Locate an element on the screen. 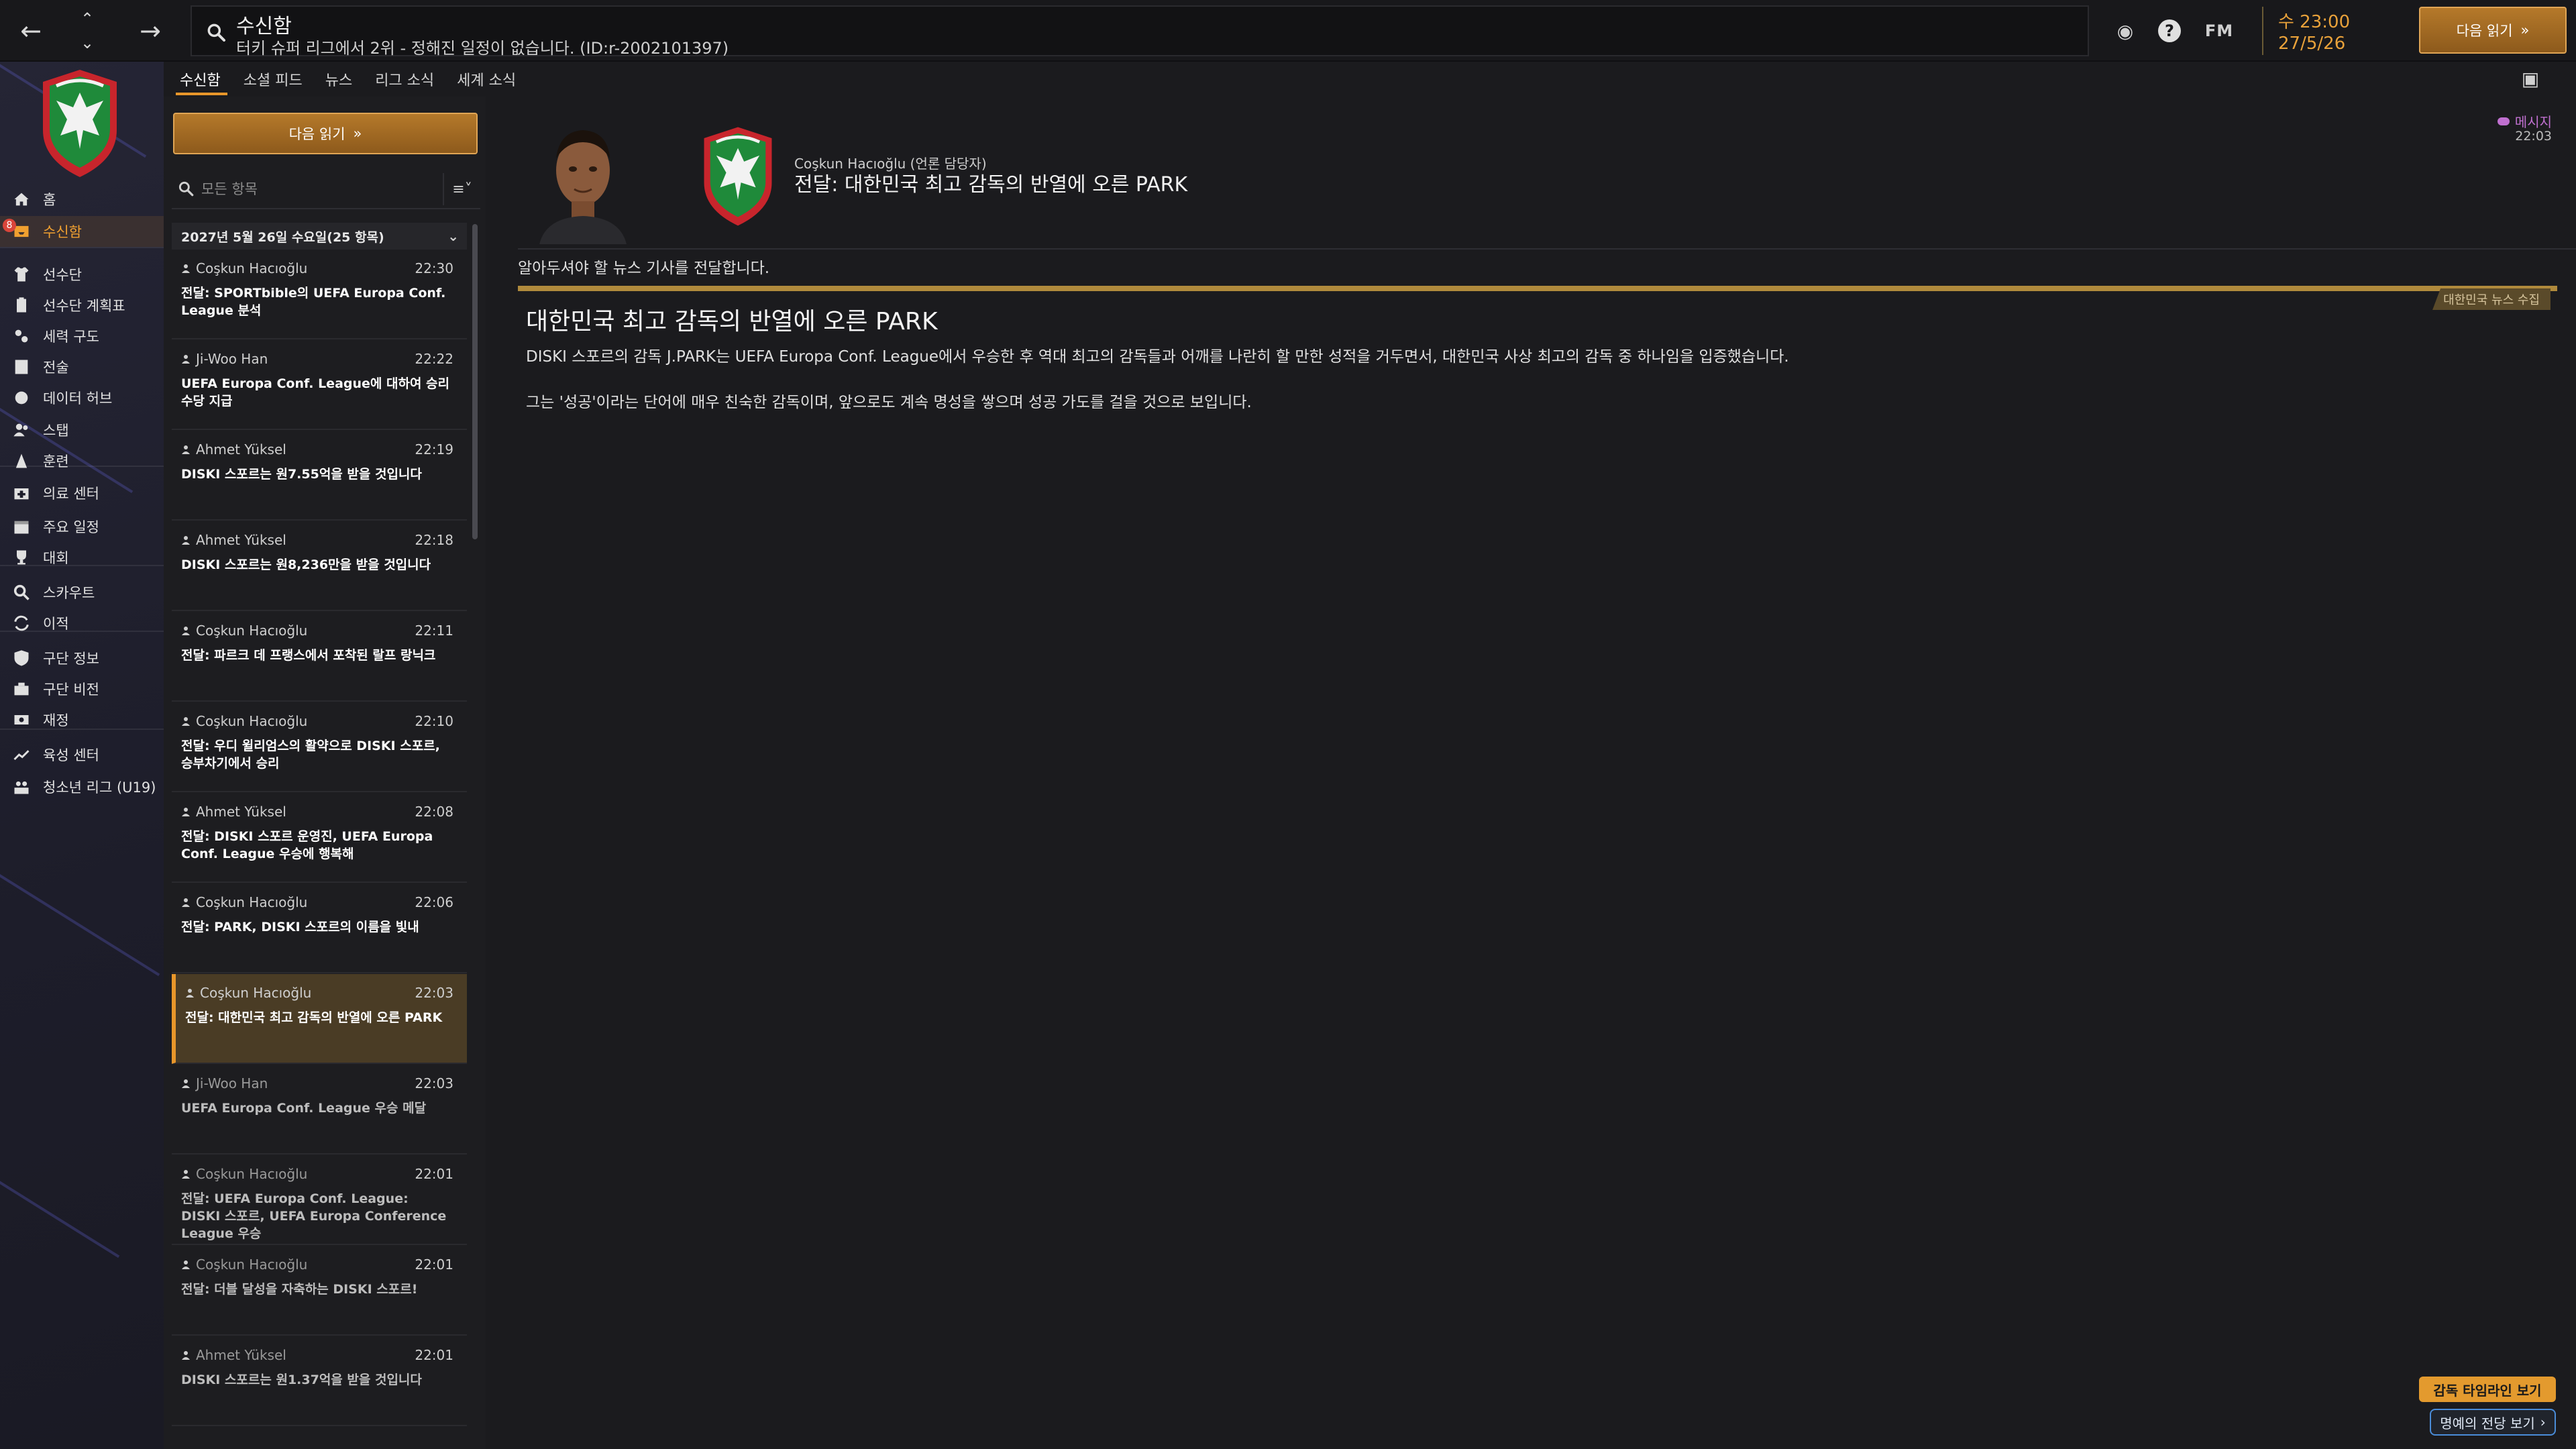 The image size is (2576, 1449). continue-label: 다음 읽기 is located at coordinates (2484, 31).